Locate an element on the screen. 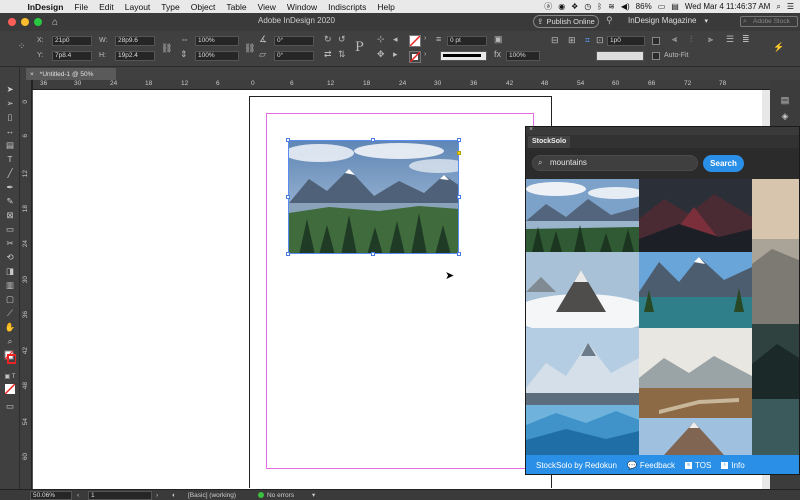 The image size is (800, 500). frame-fitting-checkbox is located at coordinates (656, 41).